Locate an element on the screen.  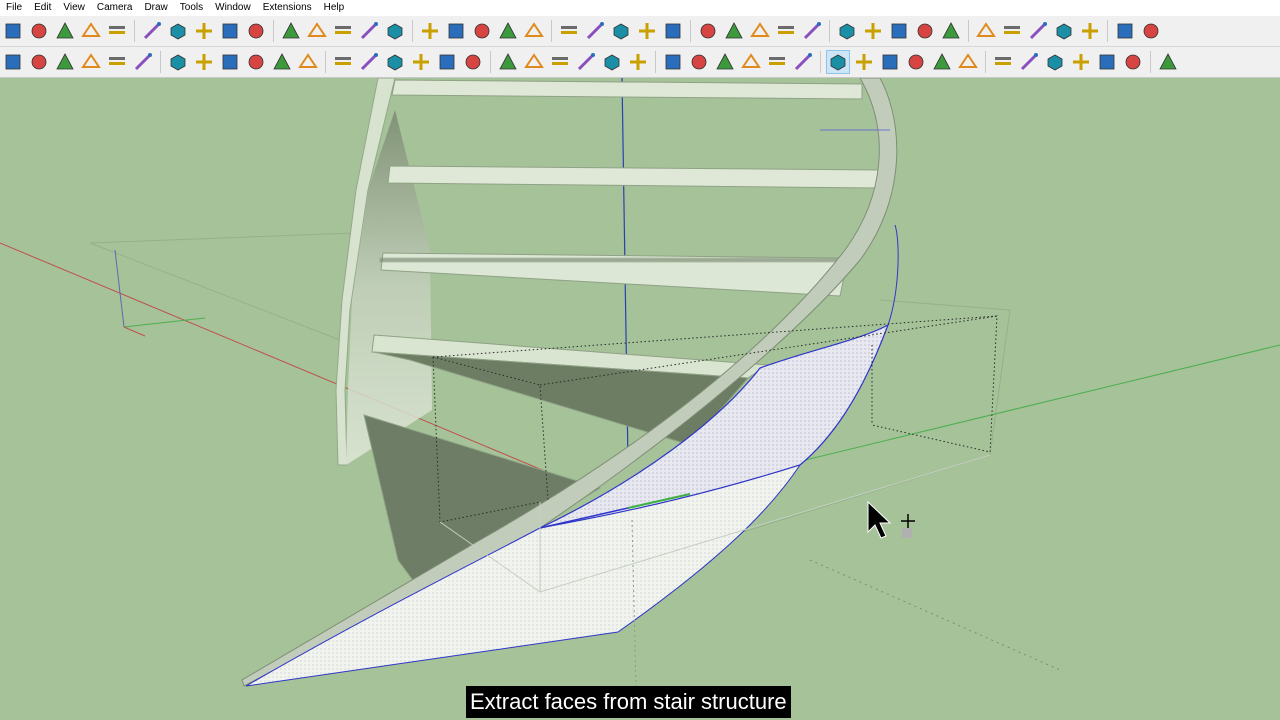
glow-cube-icon is located at coordinates (838, 62).